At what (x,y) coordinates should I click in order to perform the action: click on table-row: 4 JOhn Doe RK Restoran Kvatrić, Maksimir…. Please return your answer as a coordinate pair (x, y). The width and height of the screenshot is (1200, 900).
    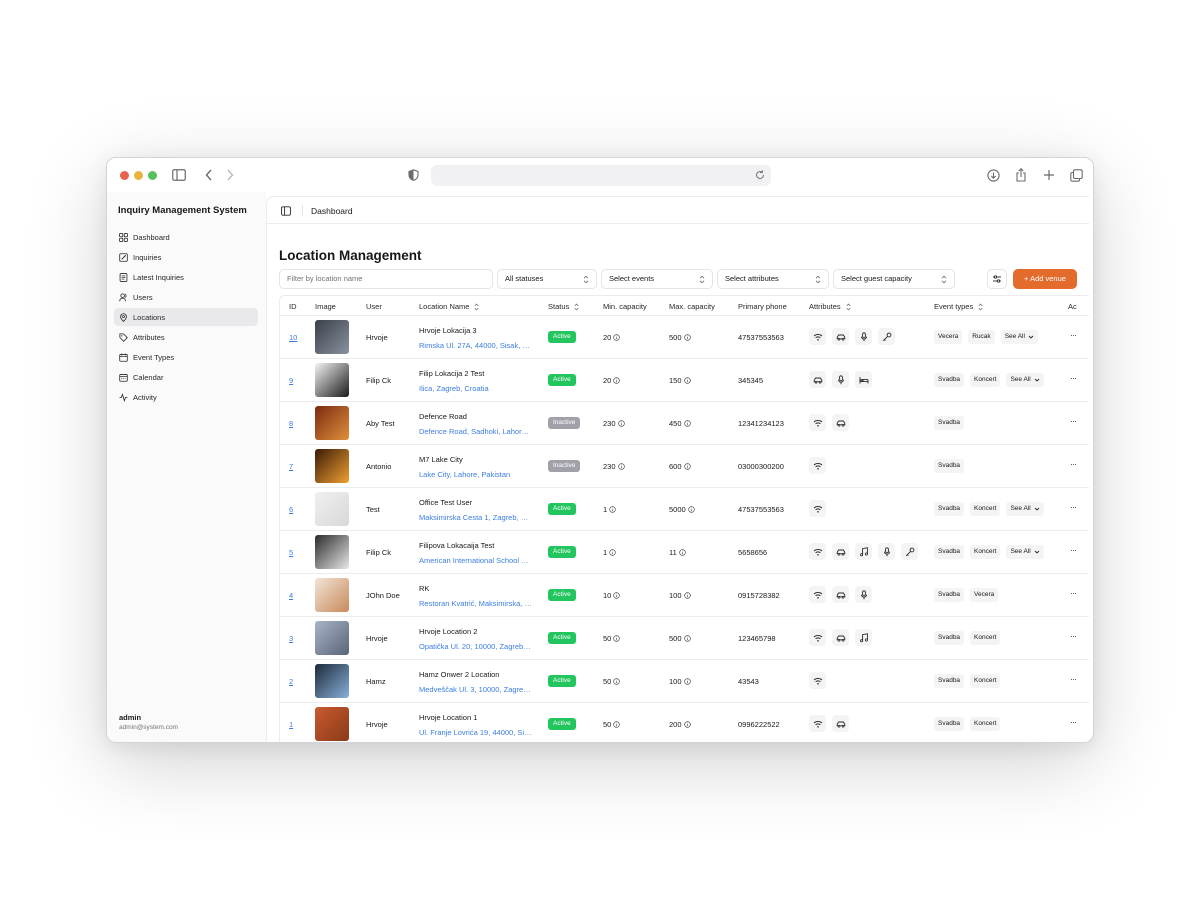
    Looking at the image, I should click on (684, 595).